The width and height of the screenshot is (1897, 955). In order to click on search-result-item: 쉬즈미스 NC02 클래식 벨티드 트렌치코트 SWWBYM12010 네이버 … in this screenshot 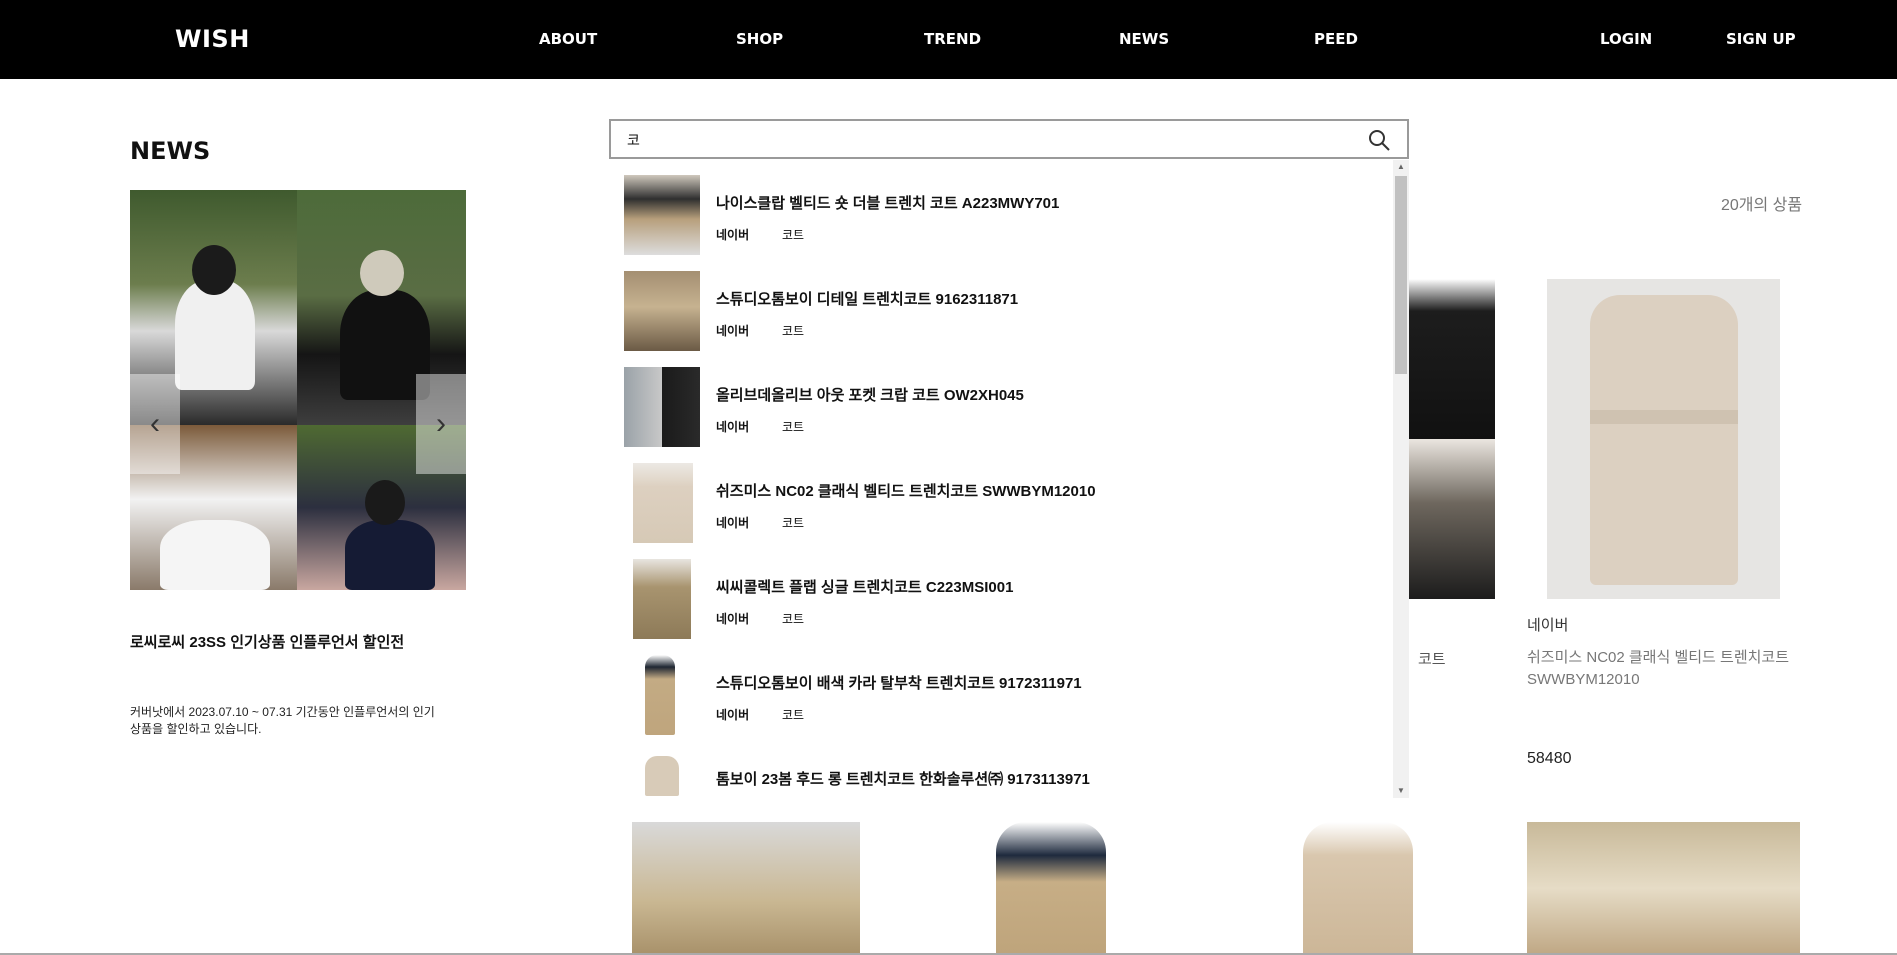, I will do `click(999, 496)`.